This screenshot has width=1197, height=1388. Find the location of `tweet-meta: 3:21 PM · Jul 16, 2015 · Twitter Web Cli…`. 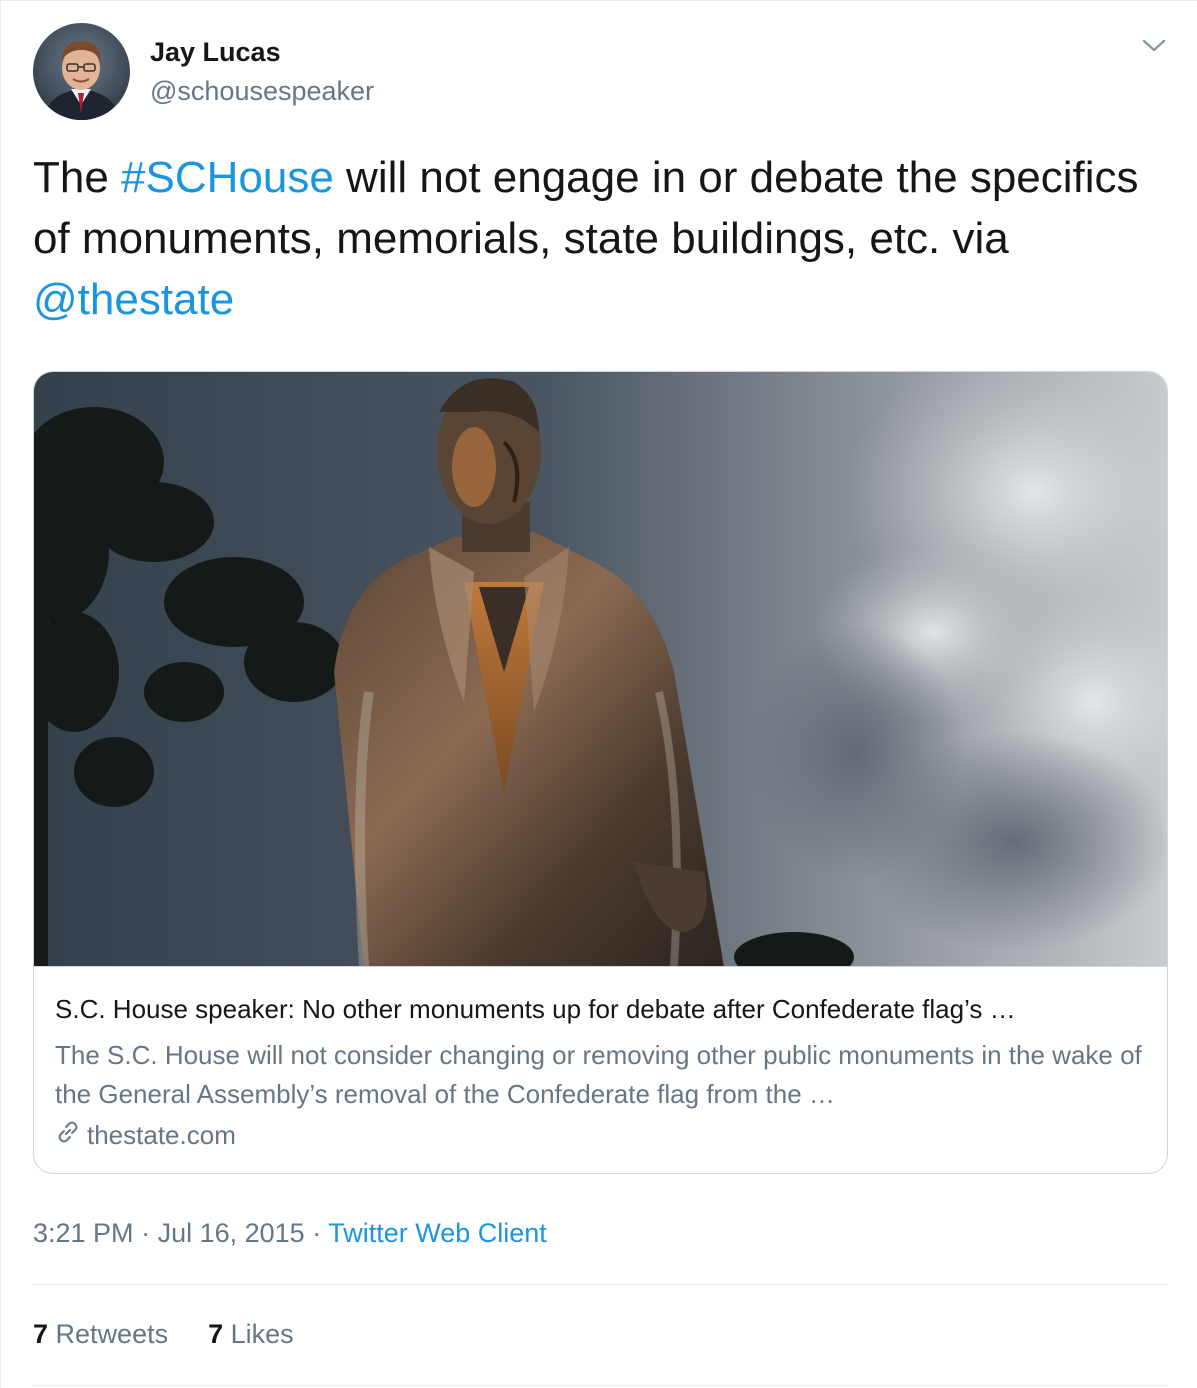

tweet-meta: 3:21 PM · Jul 16, 2015 · Twitter Web Cli… is located at coordinates (290, 1233).